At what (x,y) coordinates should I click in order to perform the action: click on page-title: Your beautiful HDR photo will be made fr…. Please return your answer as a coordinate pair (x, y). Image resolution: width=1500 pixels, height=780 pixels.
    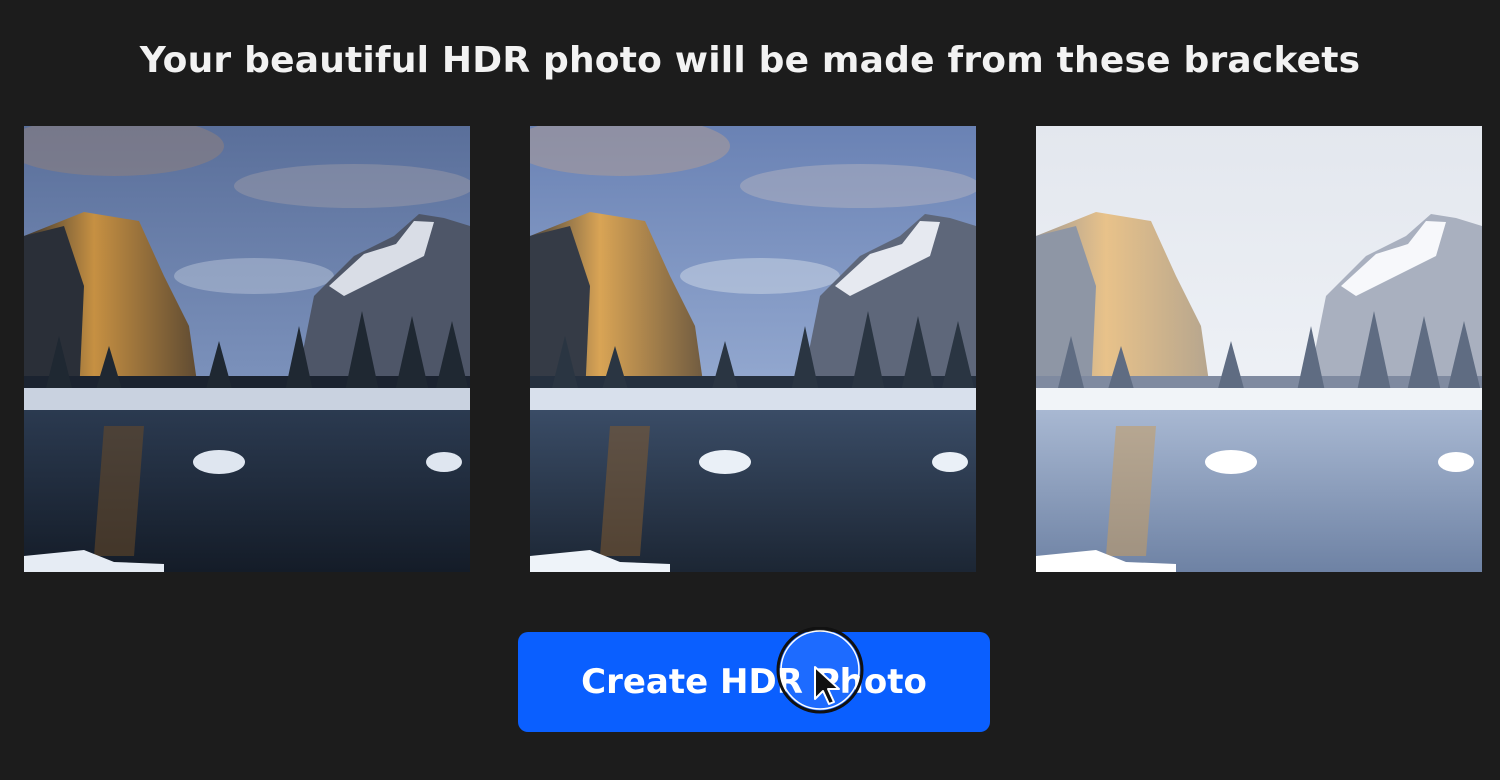
    Looking at the image, I should click on (750, 60).